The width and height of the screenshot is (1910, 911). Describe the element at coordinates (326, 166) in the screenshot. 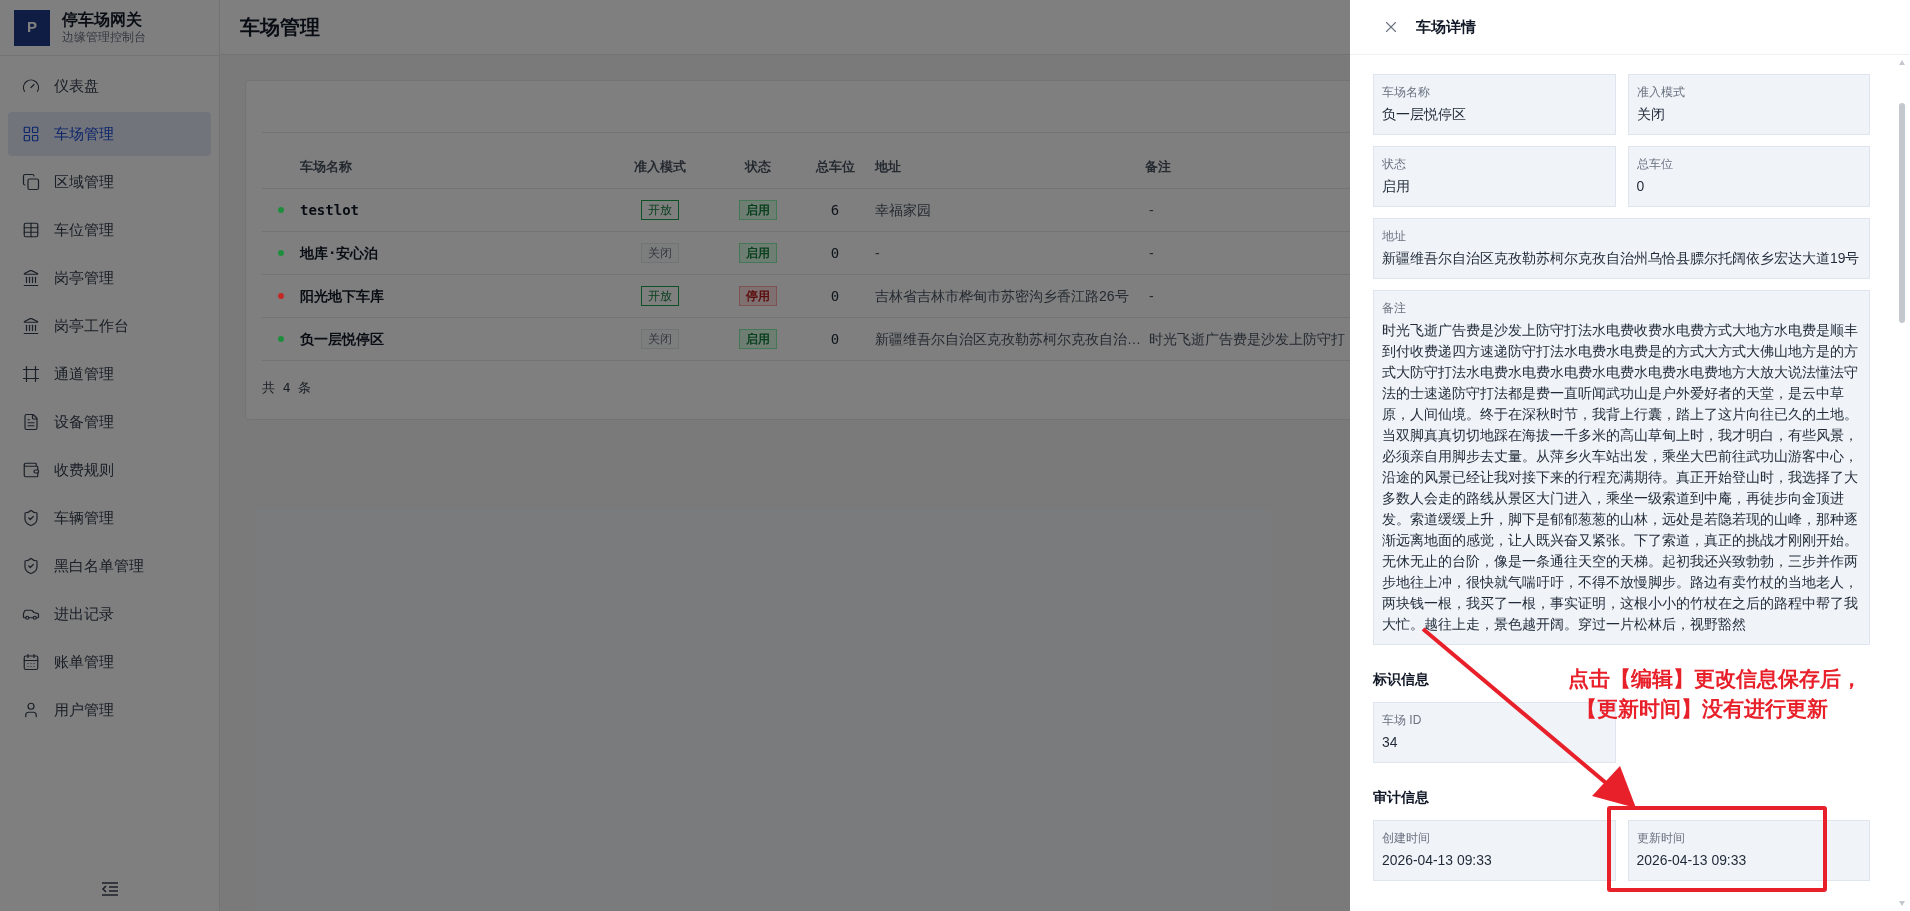

I see `column-header: 车场名称` at that location.